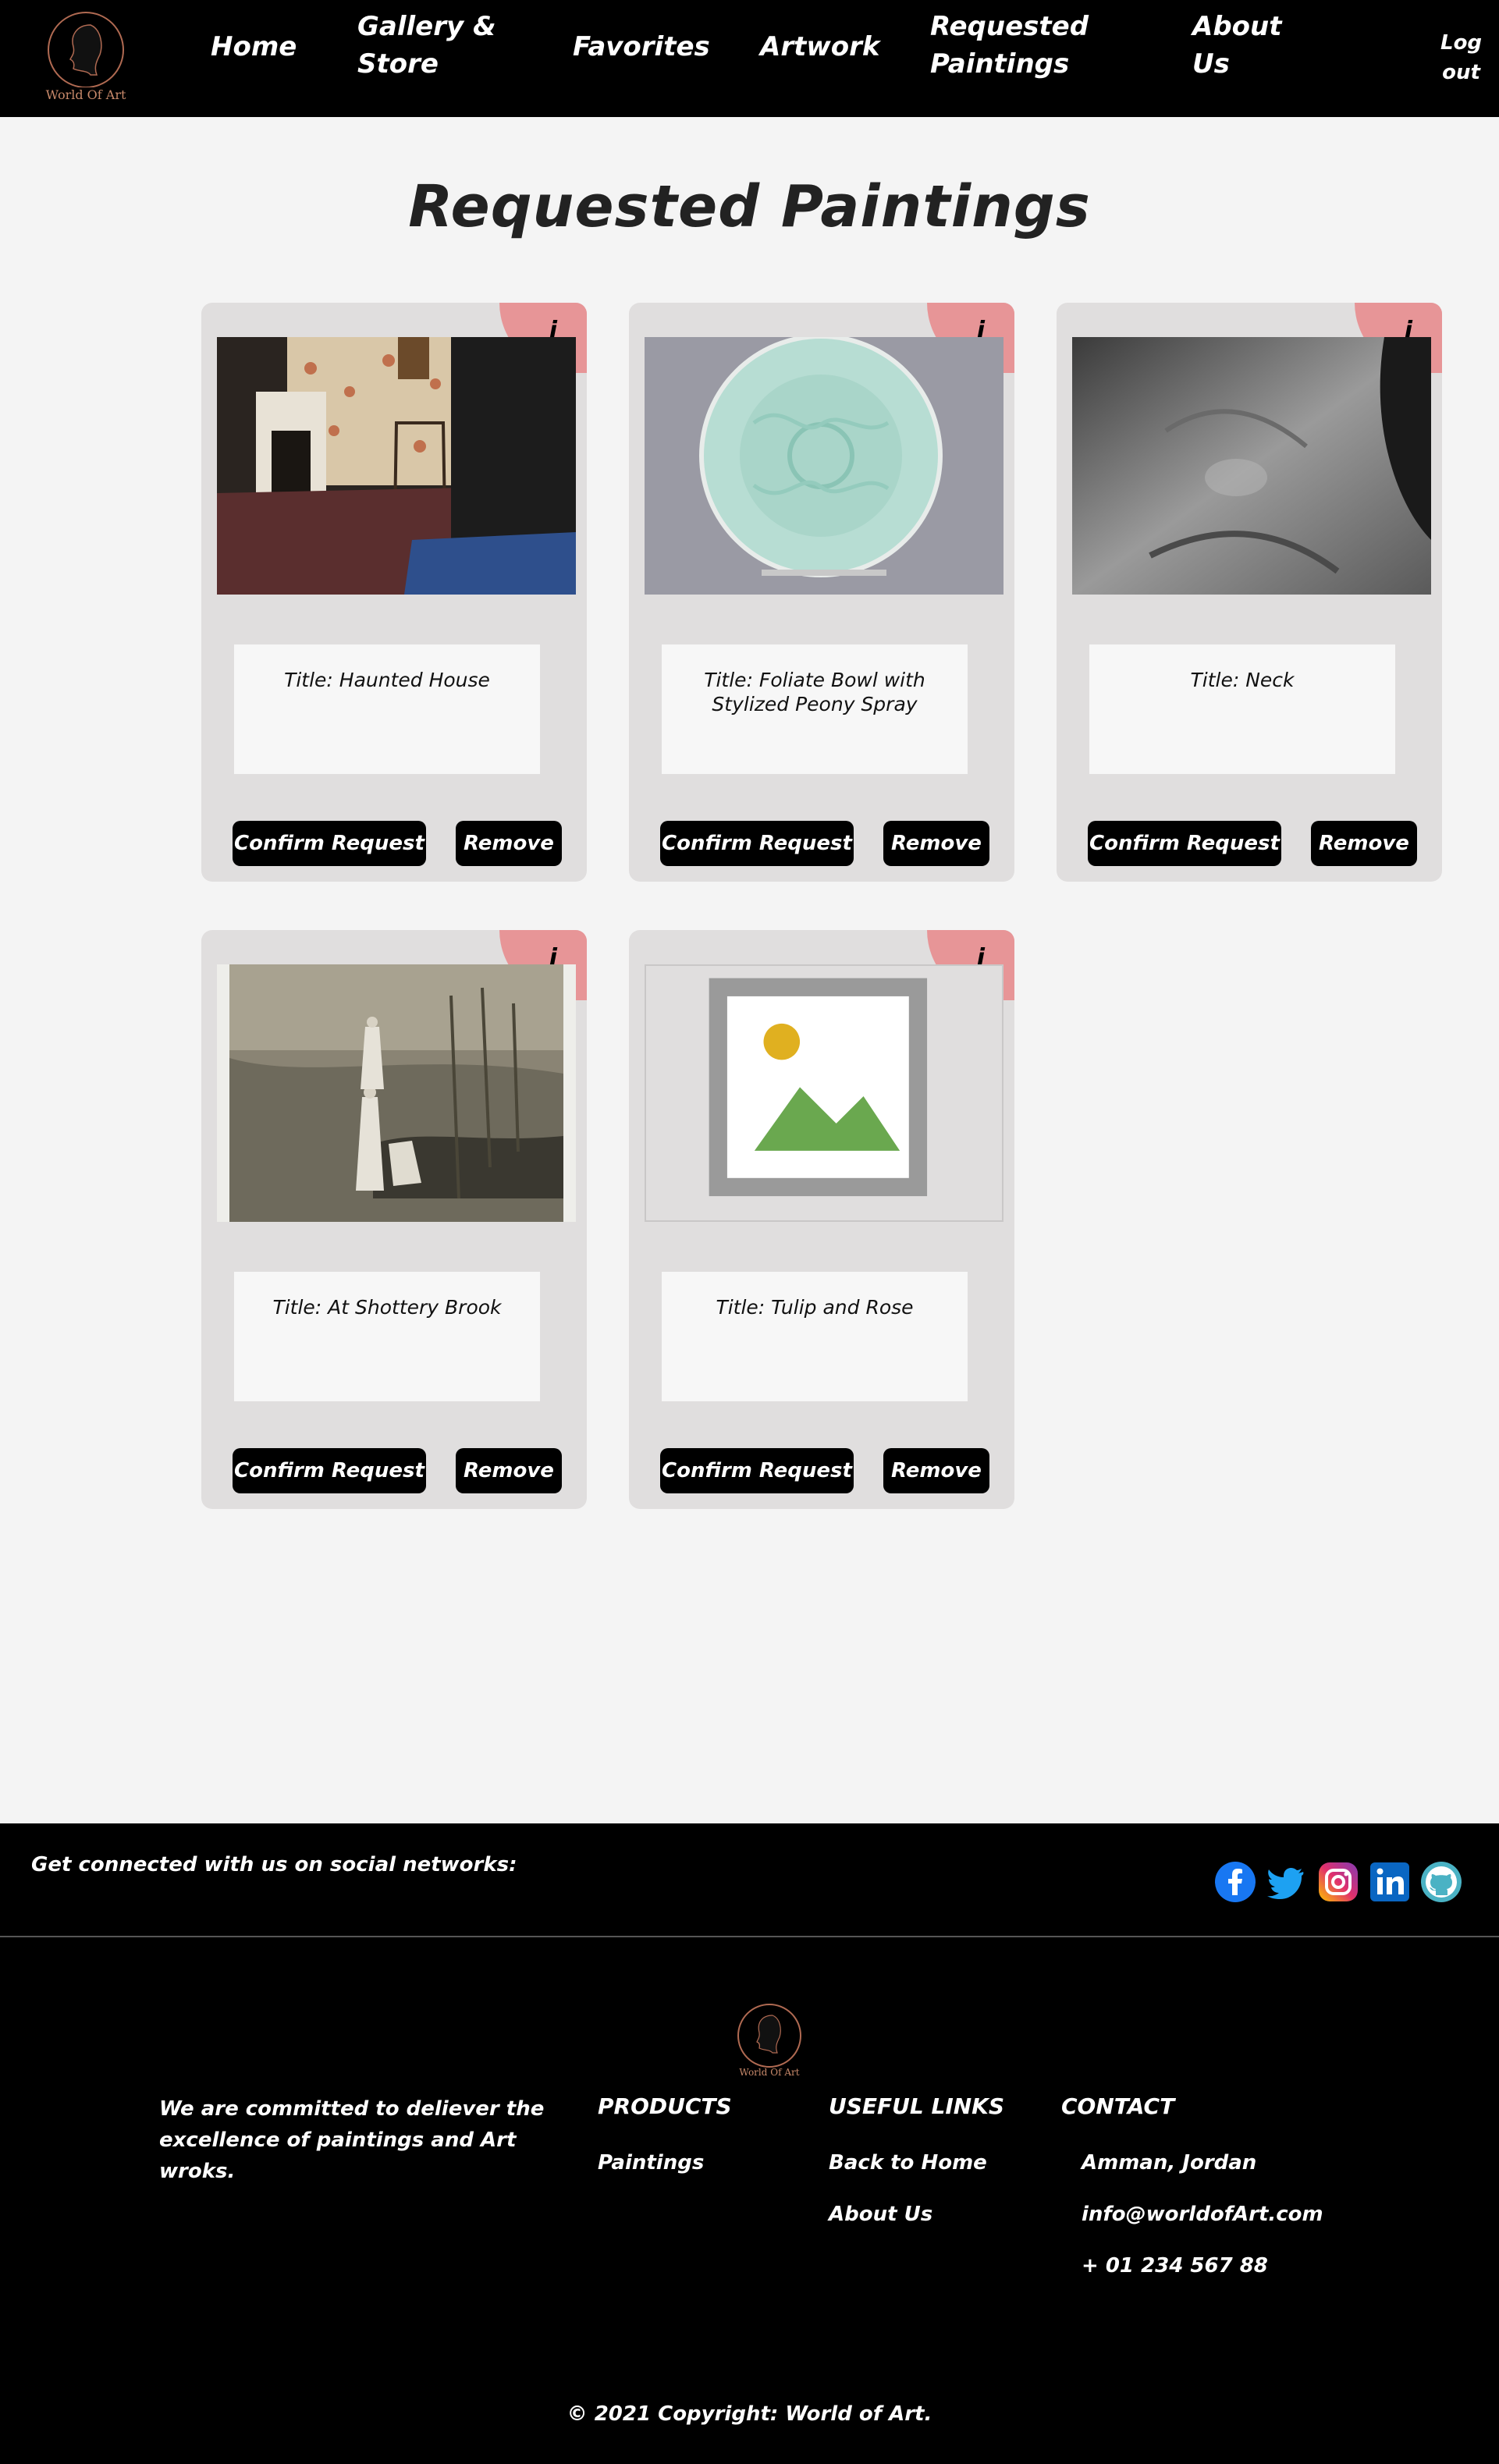  Describe the element at coordinates (387, 1336) in the screenshot. I see `title-box: Title: At Shottery Brook` at that location.